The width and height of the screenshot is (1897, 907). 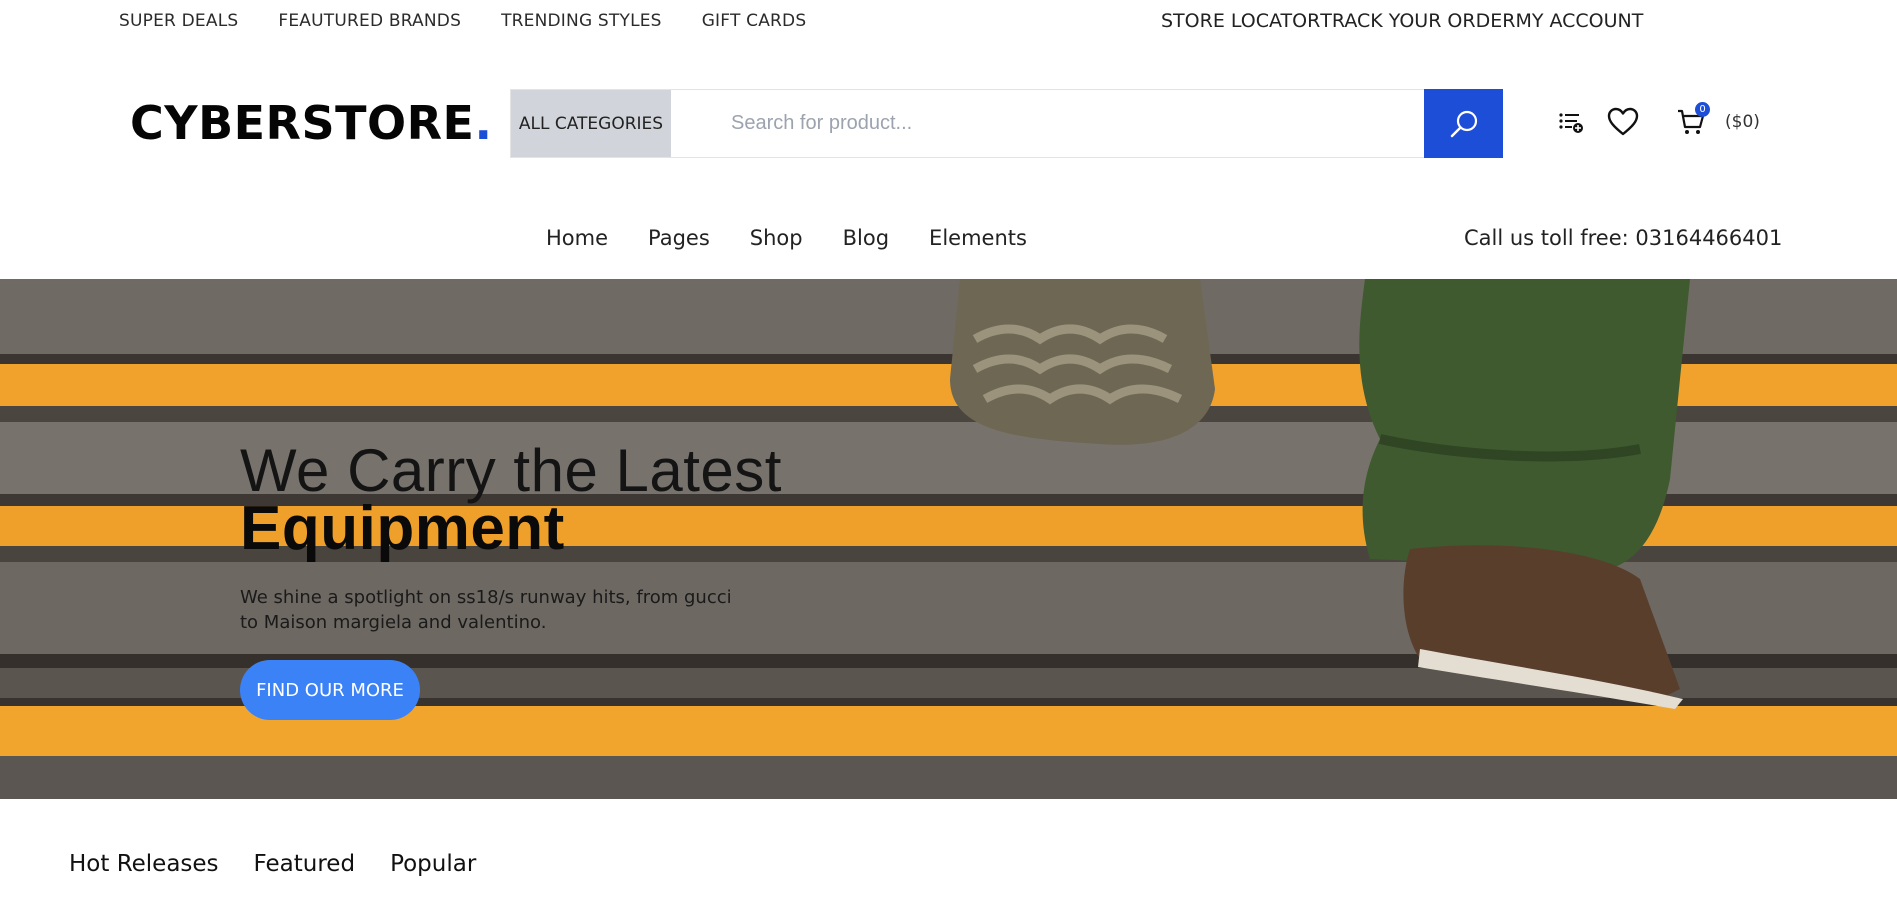 I want to click on top-link-store-locator: STORE LOCATOR, so click(x=1240, y=21).